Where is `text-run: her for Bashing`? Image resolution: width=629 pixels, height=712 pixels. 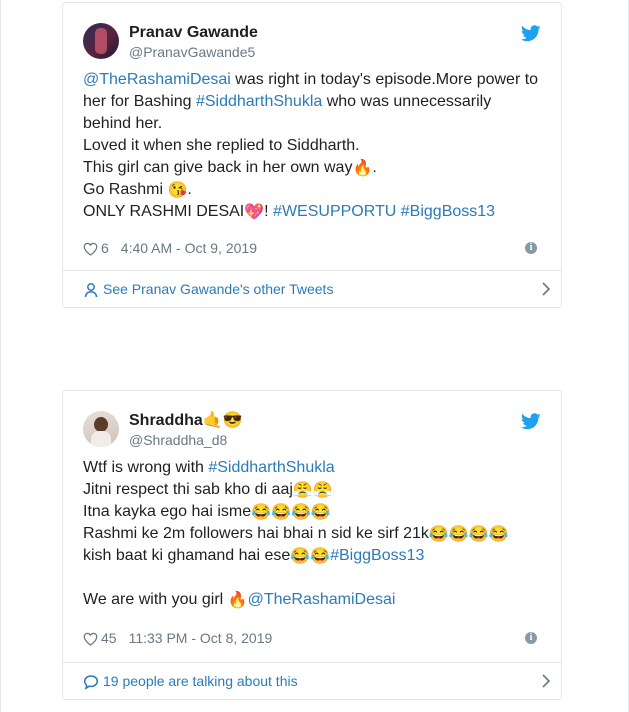
text-run: her for Bashing is located at coordinates (139, 101).